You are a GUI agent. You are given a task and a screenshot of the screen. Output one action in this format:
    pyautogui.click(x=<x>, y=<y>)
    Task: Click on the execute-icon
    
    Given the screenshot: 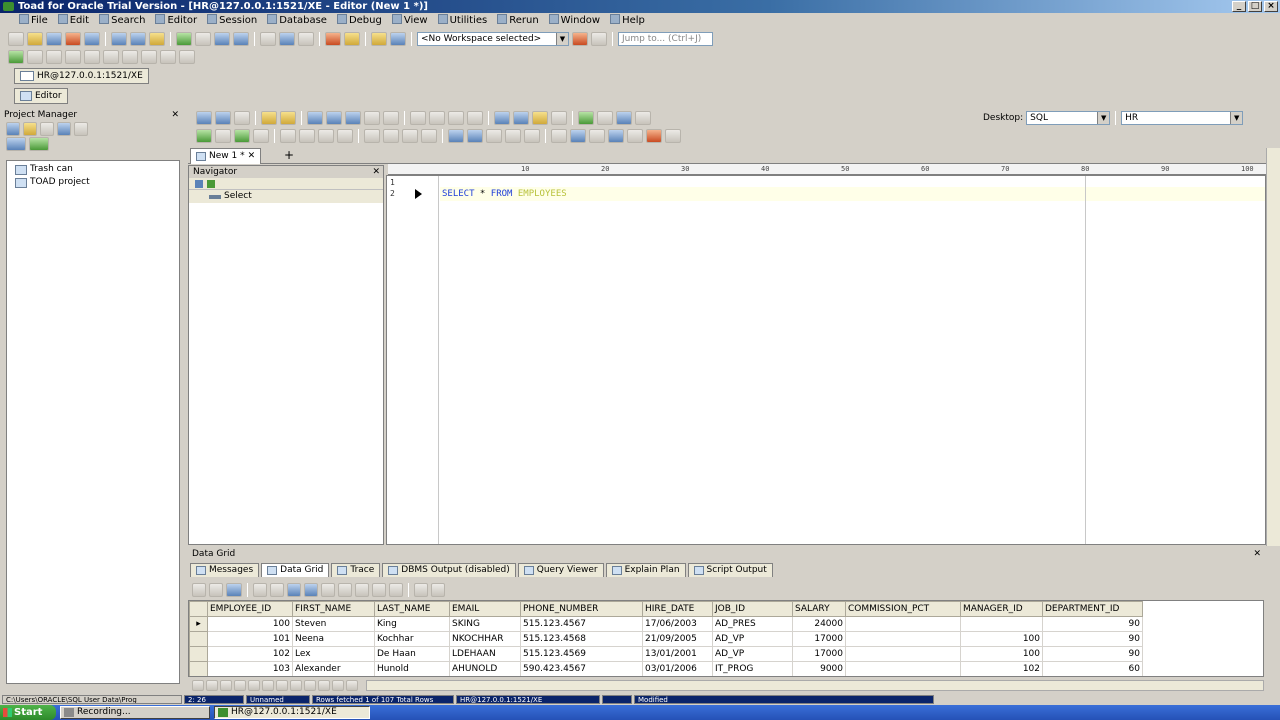 What is the action you would take?
    pyautogui.click(x=204, y=118)
    